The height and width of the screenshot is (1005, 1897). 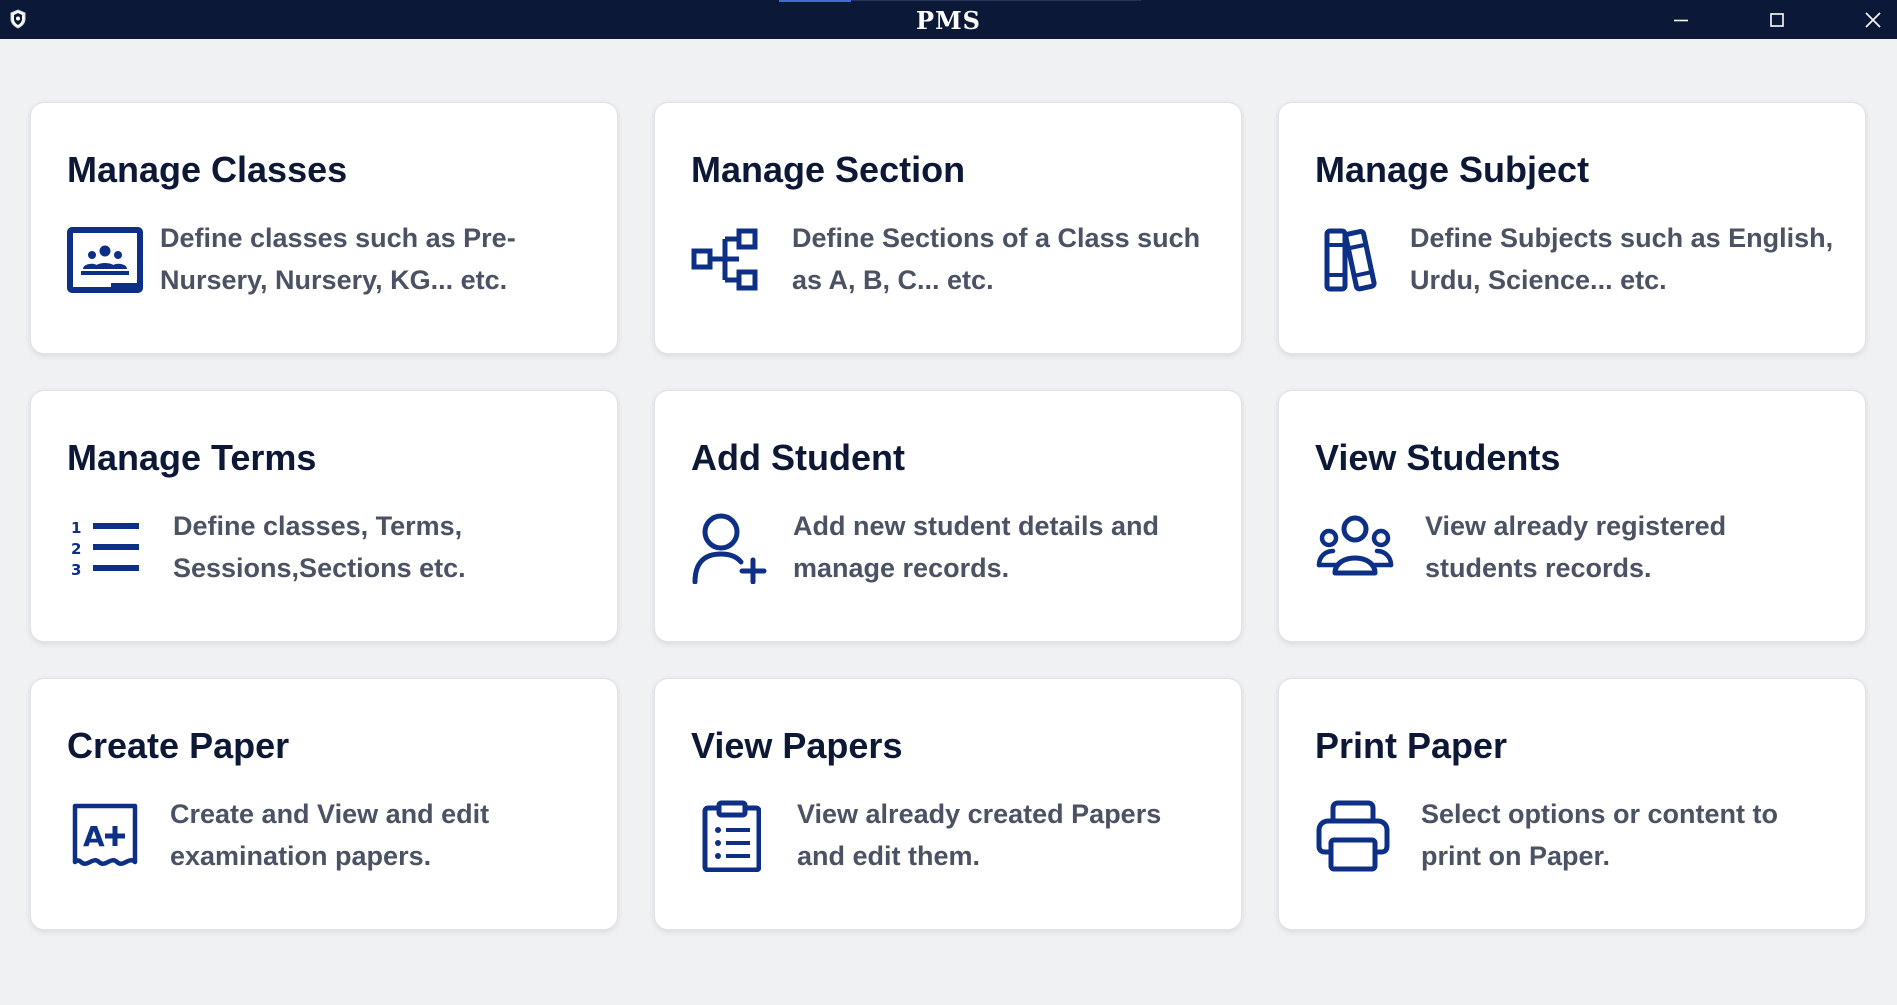 What do you see at coordinates (1452, 169) in the screenshot?
I see `card-title: Manage Subject` at bounding box center [1452, 169].